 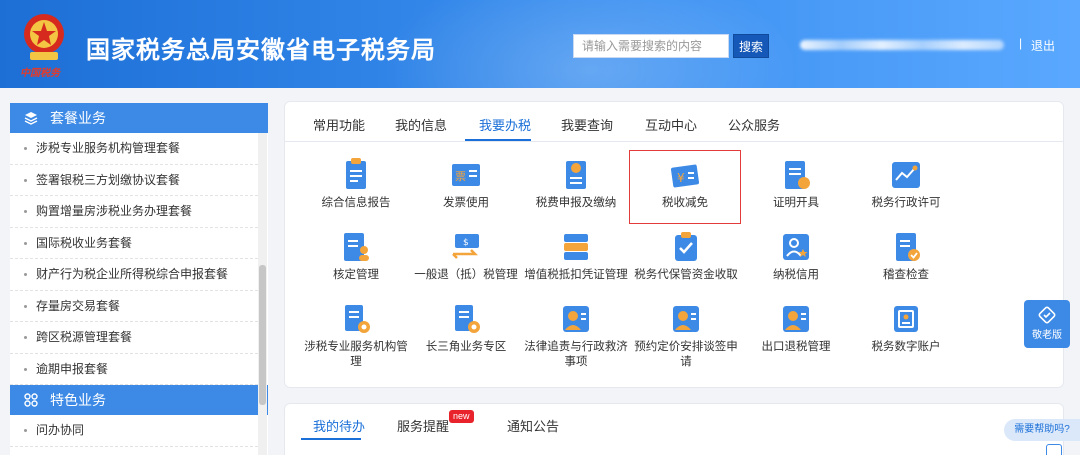 What do you see at coordinates (576, 175) in the screenshot?
I see `tax-filing-icon` at bounding box center [576, 175].